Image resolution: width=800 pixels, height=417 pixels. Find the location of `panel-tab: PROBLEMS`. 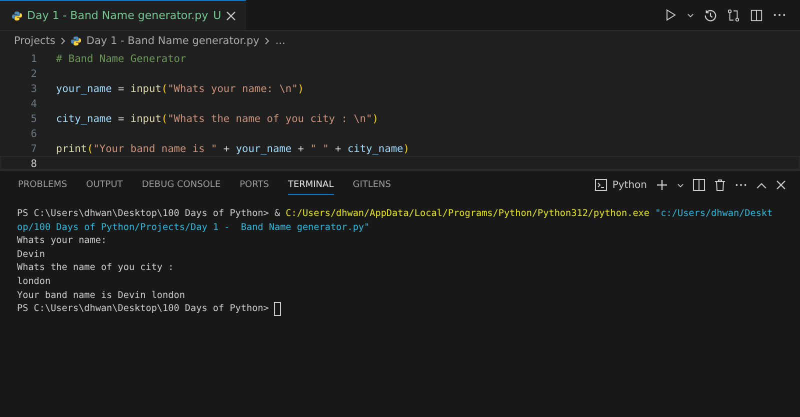

panel-tab: PROBLEMS is located at coordinates (43, 185).